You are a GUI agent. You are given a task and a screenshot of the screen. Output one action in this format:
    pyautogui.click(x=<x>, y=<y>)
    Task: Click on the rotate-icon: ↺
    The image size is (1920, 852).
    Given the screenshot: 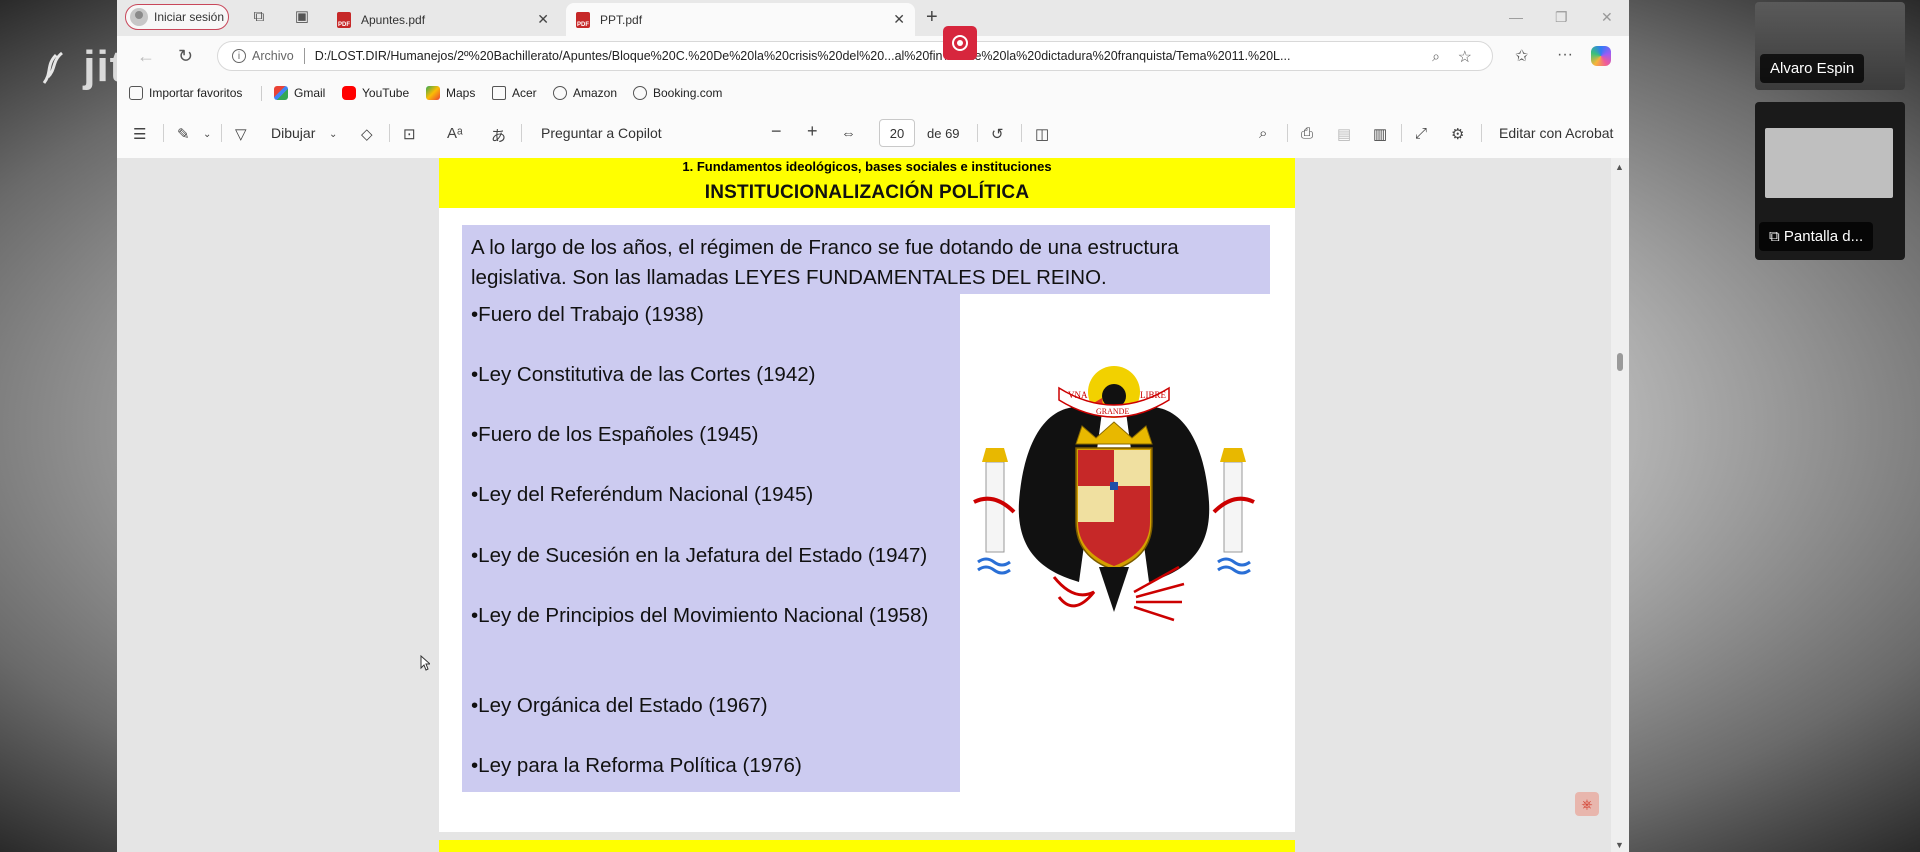 What is the action you would take?
    pyautogui.click(x=997, y=134)
    